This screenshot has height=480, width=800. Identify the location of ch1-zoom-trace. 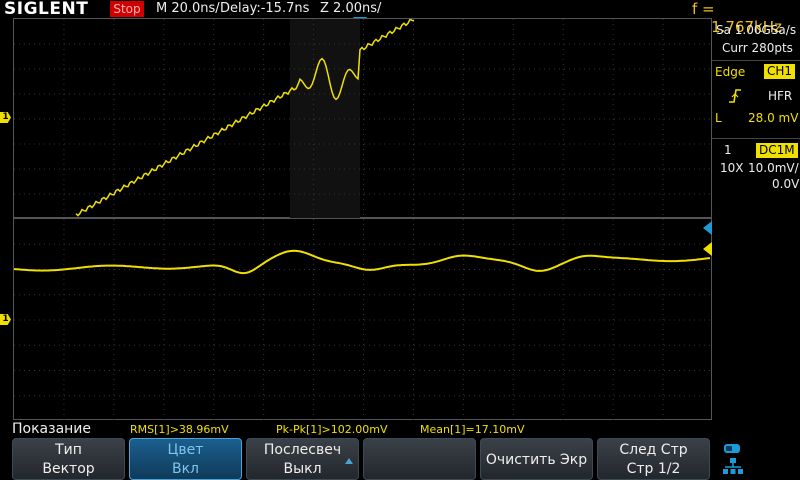
(362, 262).